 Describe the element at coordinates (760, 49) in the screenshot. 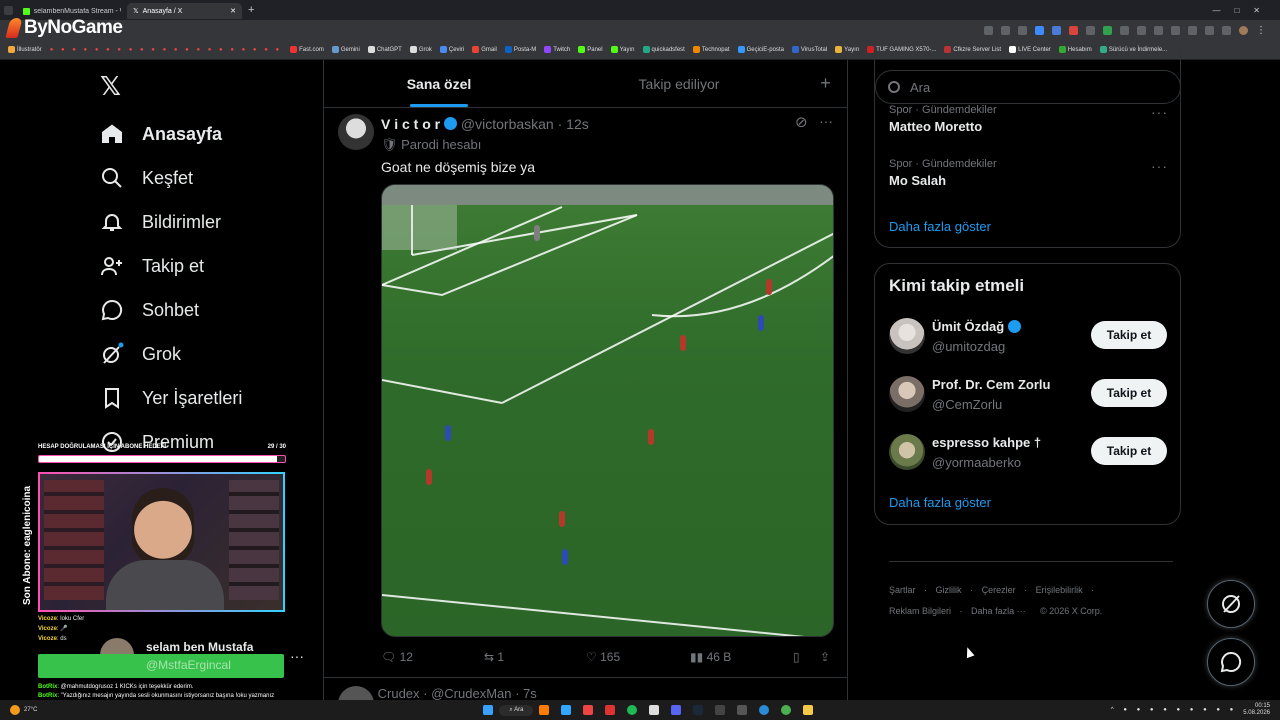

I see `bookmark-item: GeçiciE-posta` at that location.